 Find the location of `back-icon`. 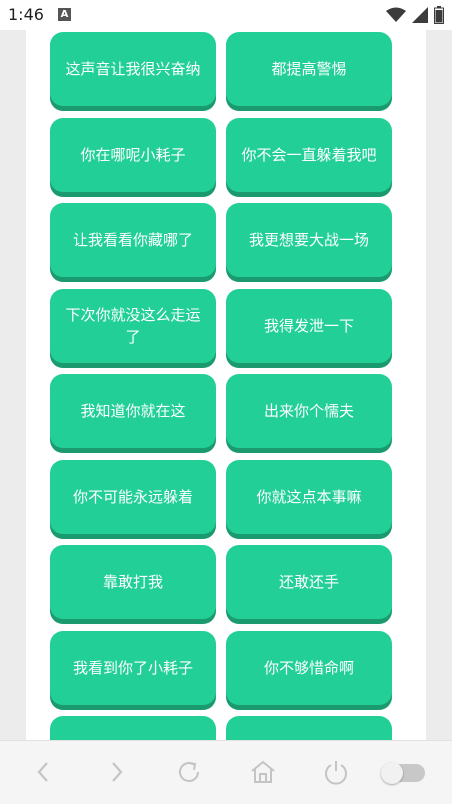

back-icon is located at coordinates (44, 772).